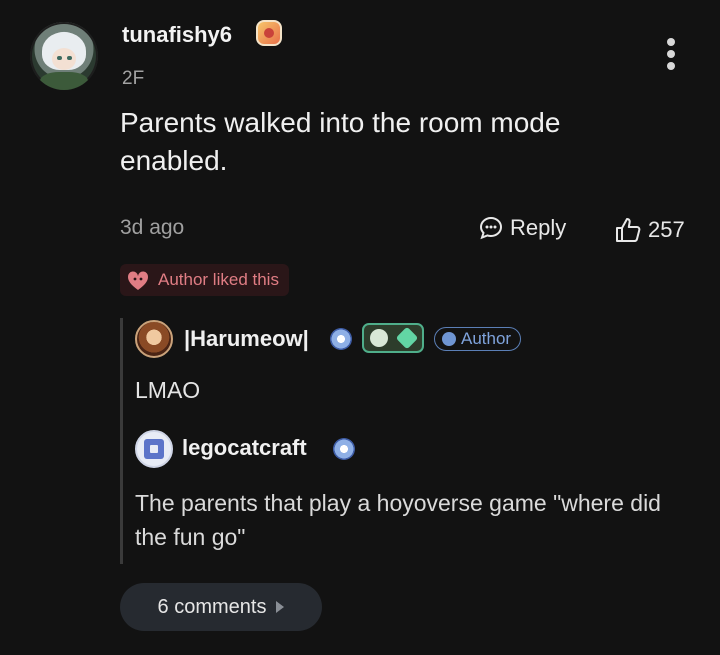  I want to click on reply-username: |Harumeow|, so click(246, 339).